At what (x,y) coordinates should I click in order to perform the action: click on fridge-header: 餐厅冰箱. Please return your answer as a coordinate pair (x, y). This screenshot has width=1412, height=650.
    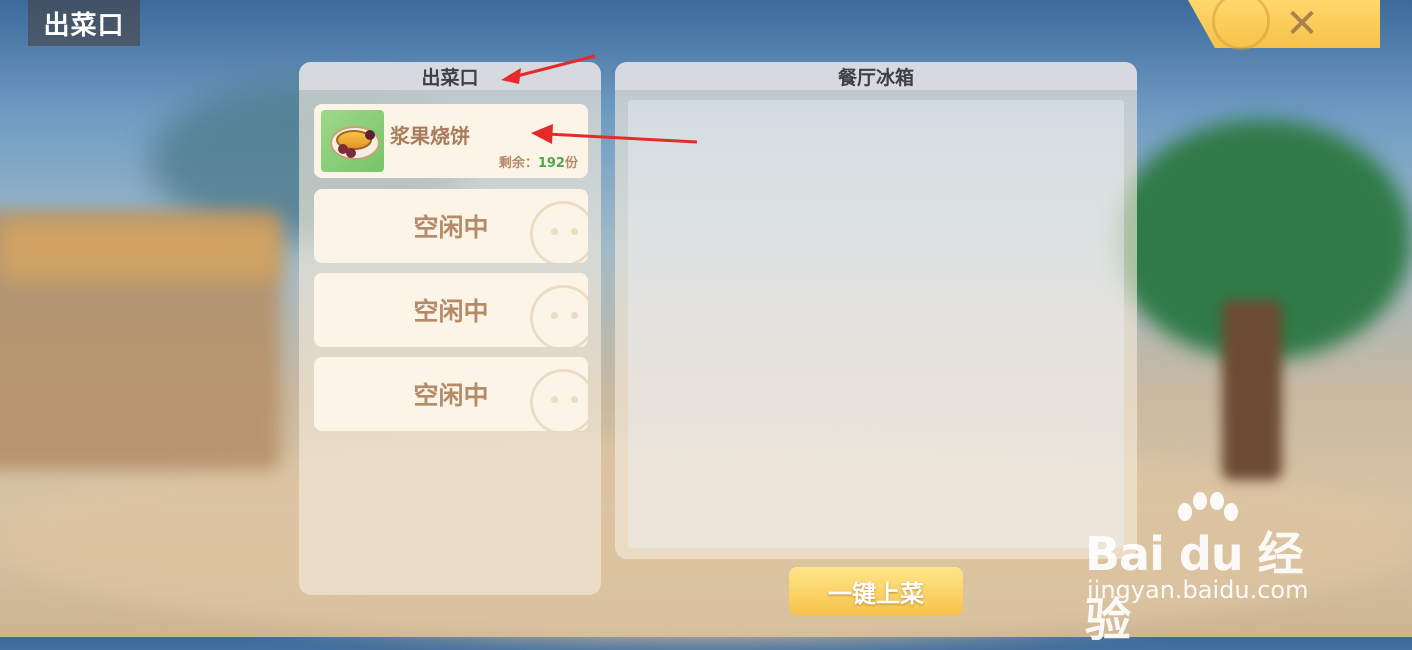
    Looking at the image, I should click on (876, 76).